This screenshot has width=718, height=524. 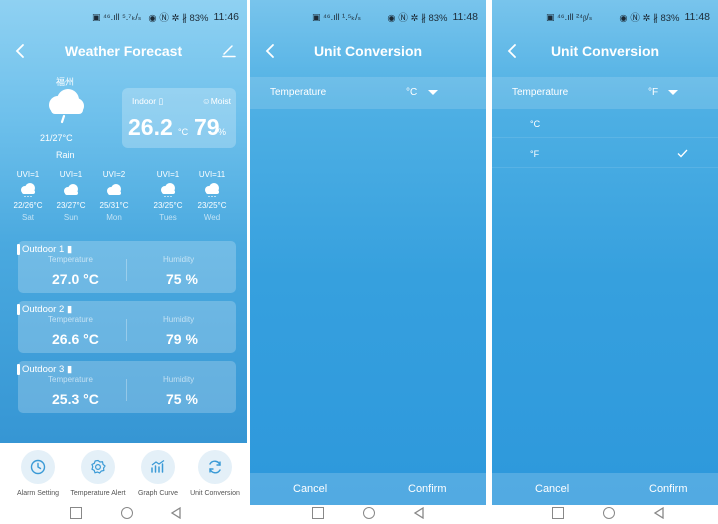 What do you see at coordinates (212, 205) in the screenshot?
I see `forecast-temp: 23/25°C` at bounding box center [212, 205].